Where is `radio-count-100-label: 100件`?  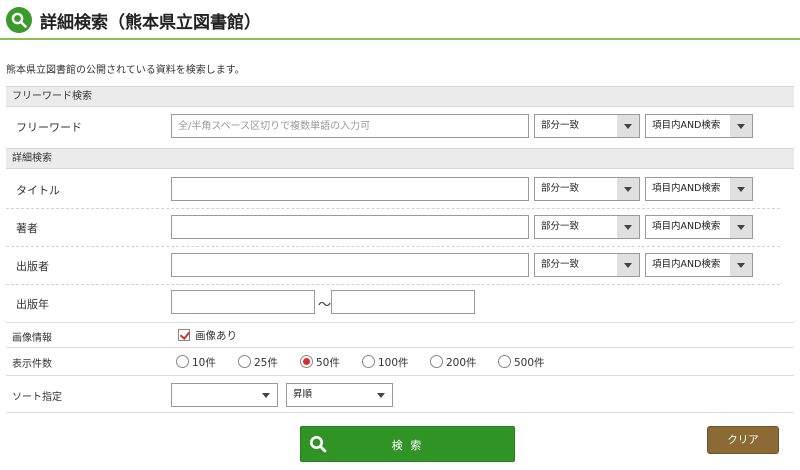
radio-count-100-label: 100件 is located at coordinates (393, 362).